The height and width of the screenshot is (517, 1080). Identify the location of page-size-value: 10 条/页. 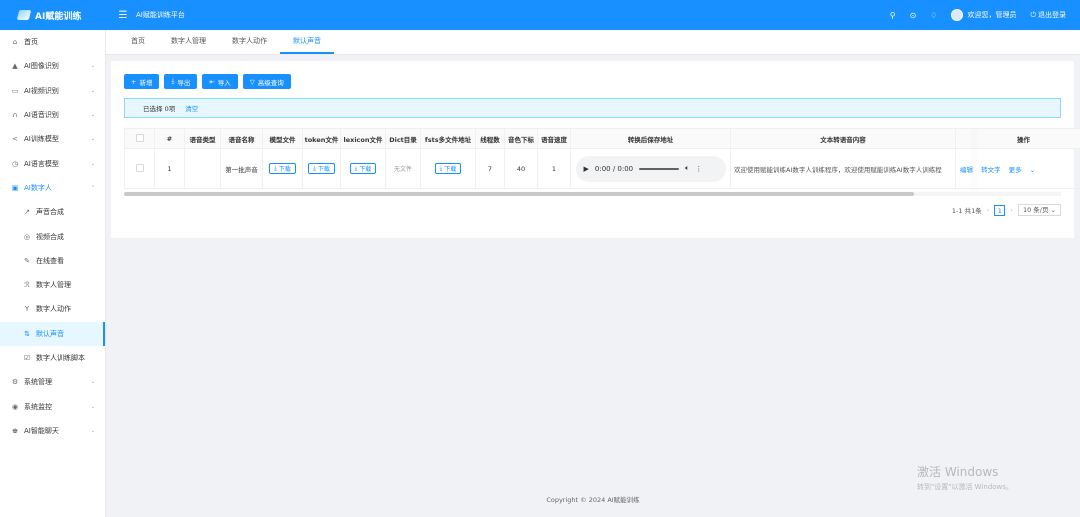
(1035, 210).